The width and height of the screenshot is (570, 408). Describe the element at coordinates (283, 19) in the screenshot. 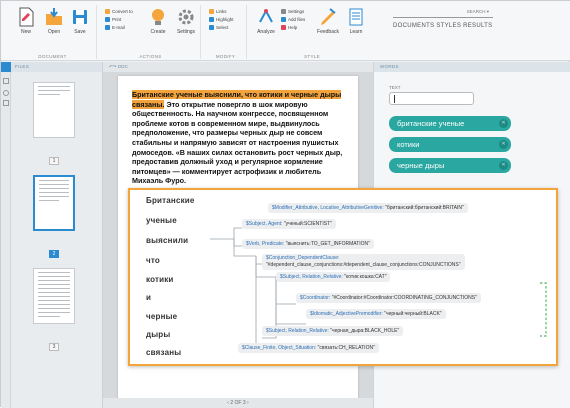

I see `add-files-icon` at that location.